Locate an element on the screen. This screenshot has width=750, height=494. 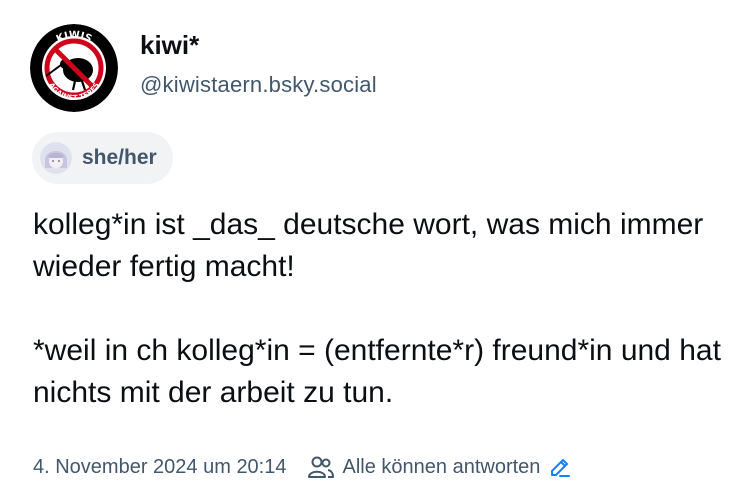
reply-setting-label: Alle können antworten is located at coordinates (441, 466).